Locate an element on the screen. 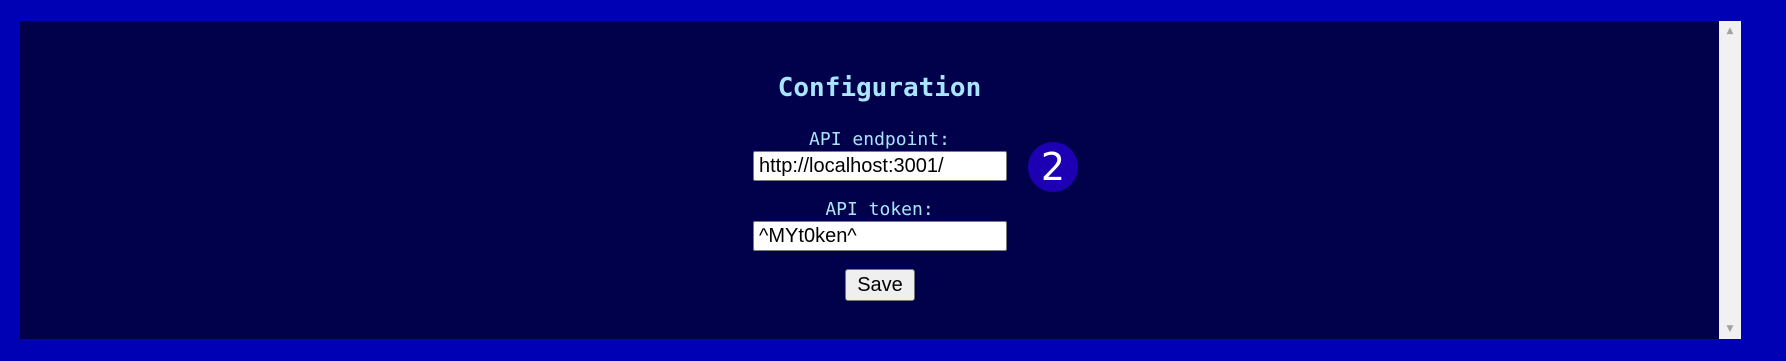 This screenshot has height=361, width=1786. scroll-down-icon: ▼ is located at coordinates (1730, 329).